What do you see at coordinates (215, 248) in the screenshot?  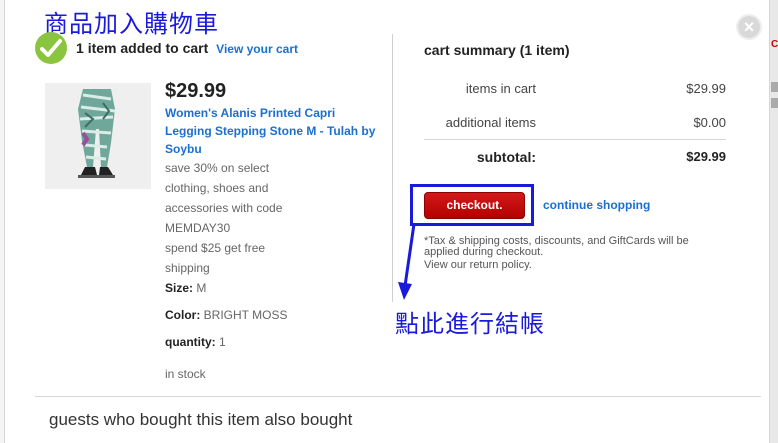 I see `promo-line: spend $25 get free` at bounding box center [215, 248].